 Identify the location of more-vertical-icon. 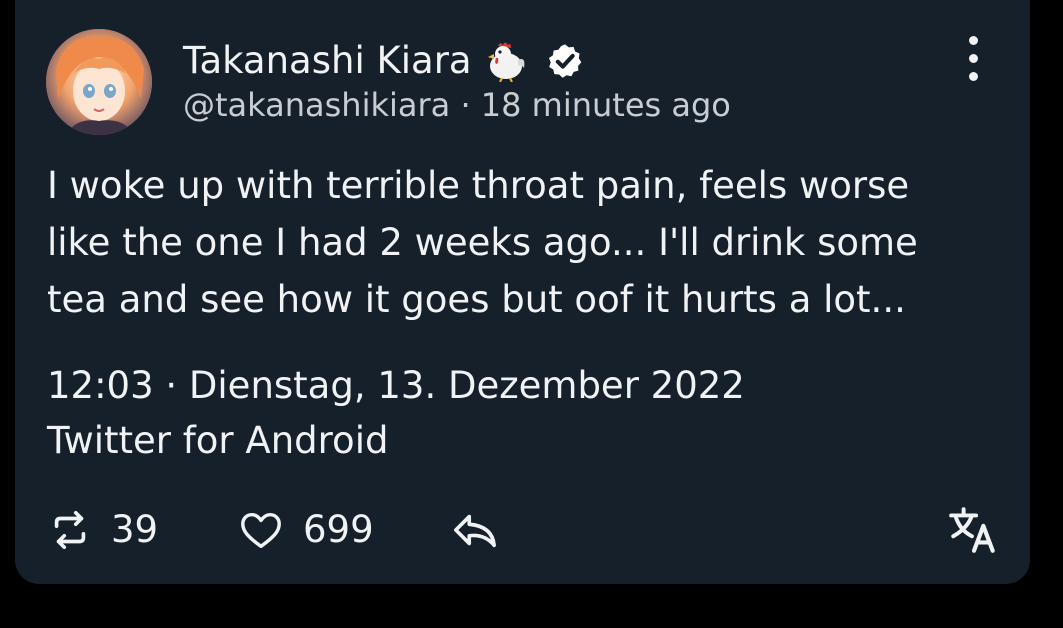
(973, 58).